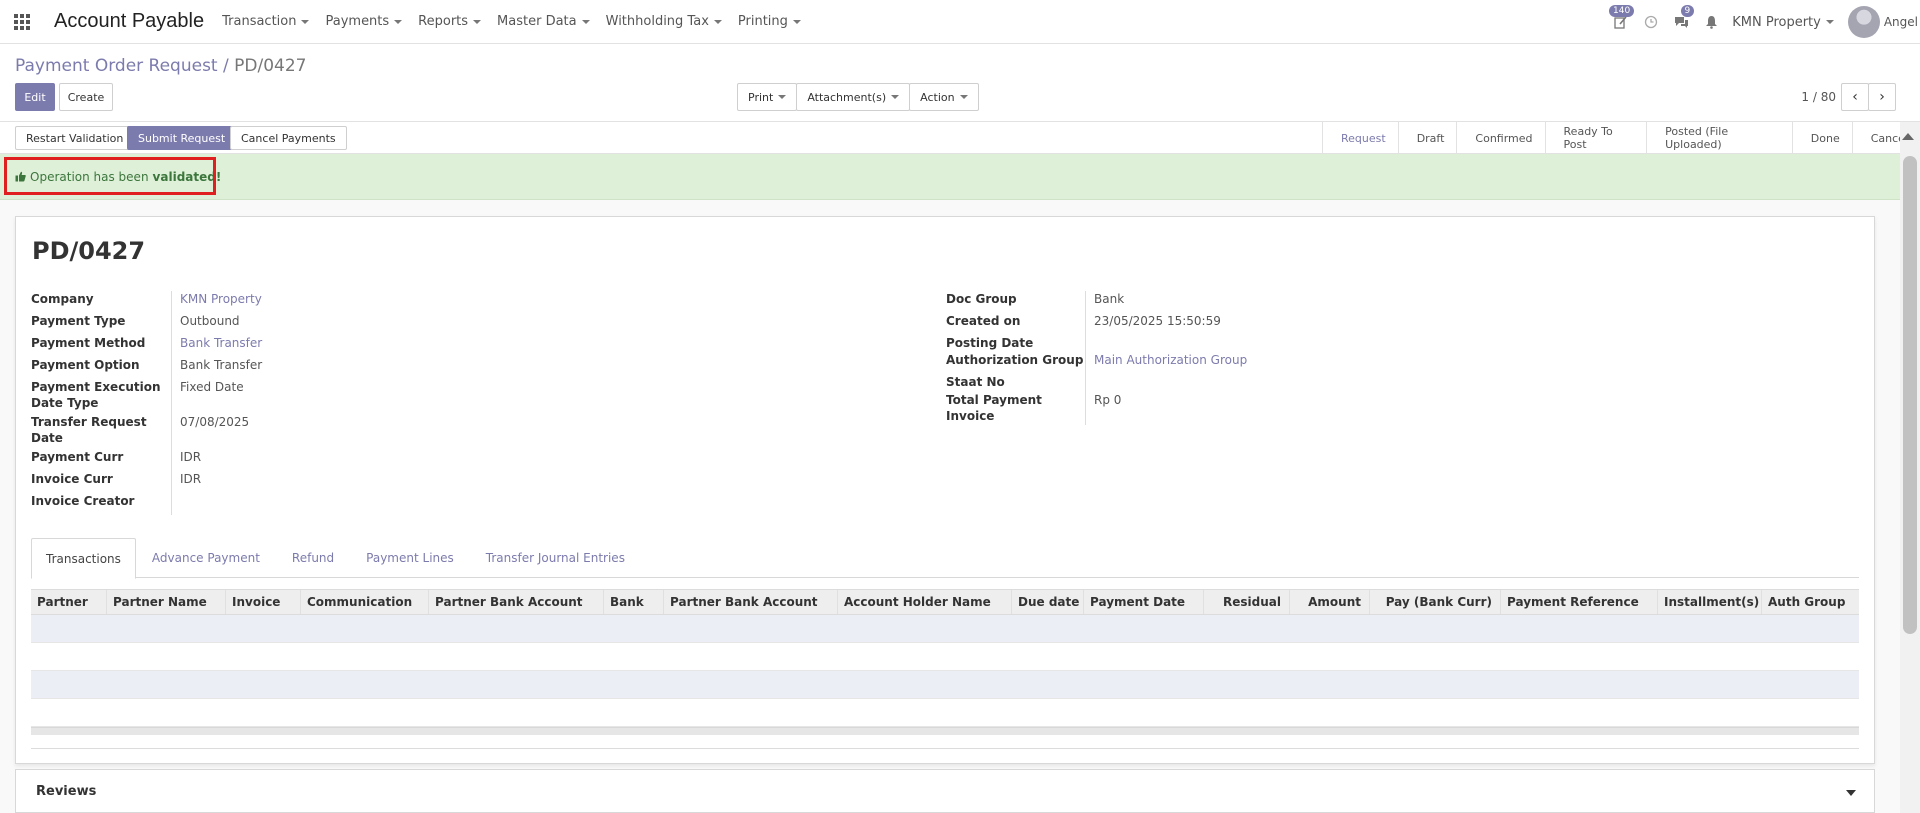 The height and width of the screenshot is (813, 1920). Describe the element at coordinates (1621, 22) in the screenshot. I see `activity-edit-button: 140` at that location.